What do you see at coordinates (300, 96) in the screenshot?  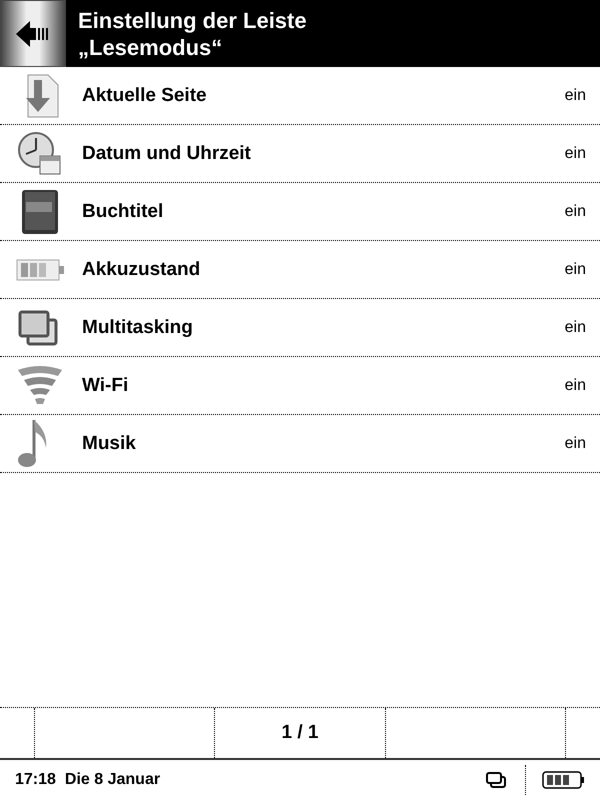 I see `setting-row: Aktuelle Seite ein` at bounding box center [300, 96].